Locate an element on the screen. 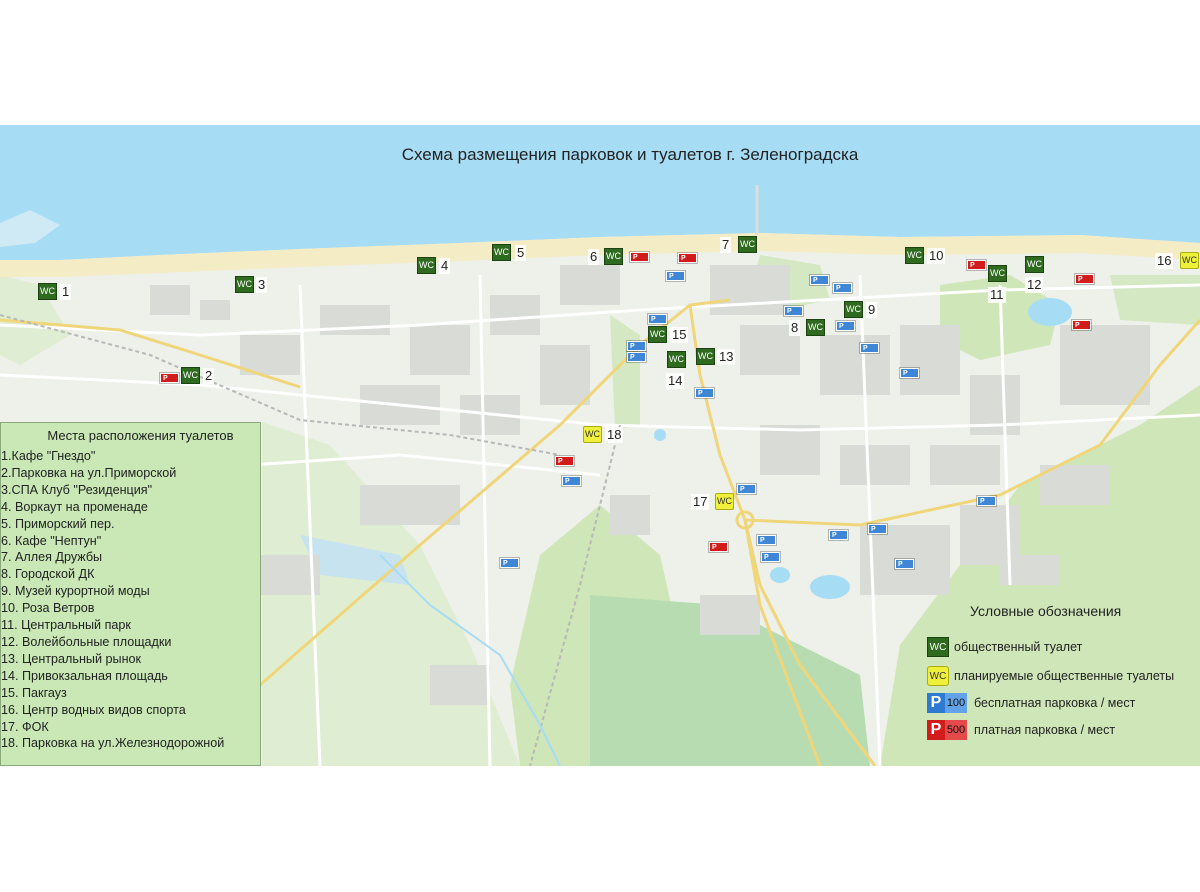 The image size is (1200, 892). toilet-marker-6: WC is located at coordinates (613, 256).